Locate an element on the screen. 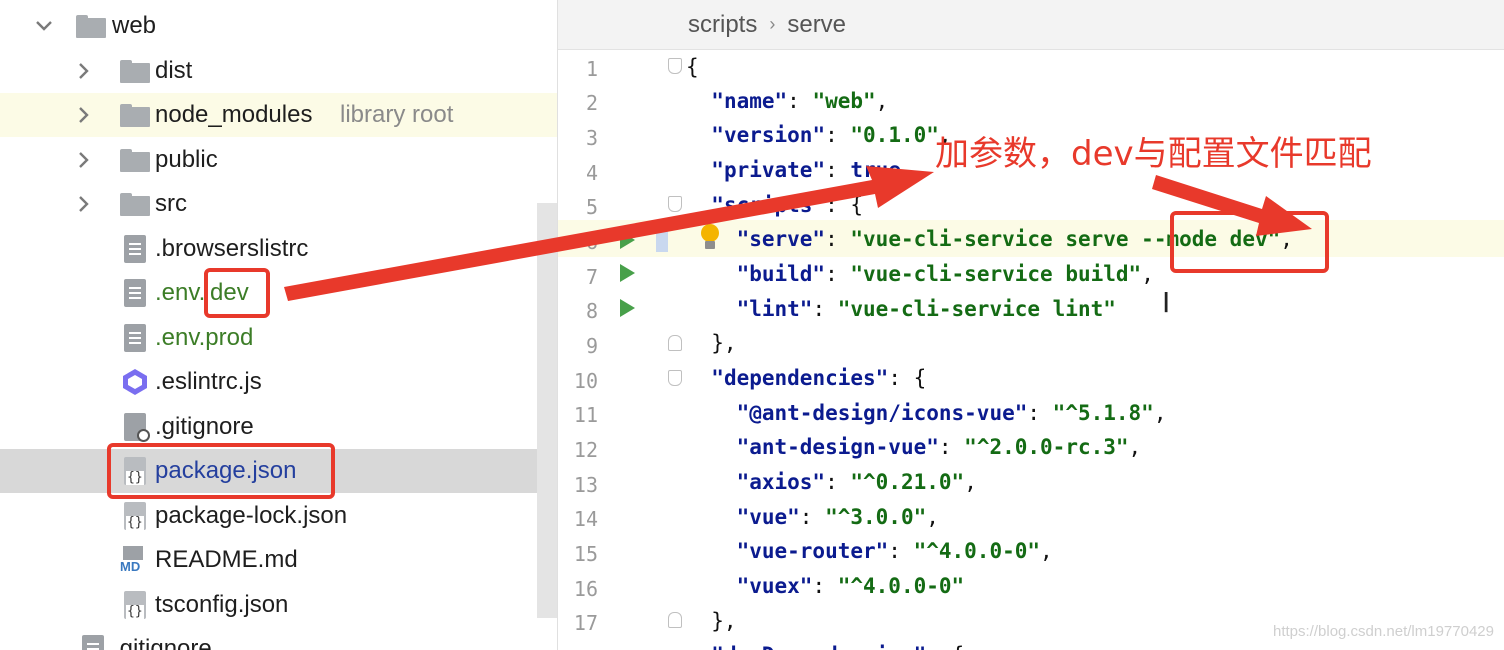 This screenshot has height=650, width=1504. breadcrumb-item-scripts: scripts is located at coordinates (722, 25).